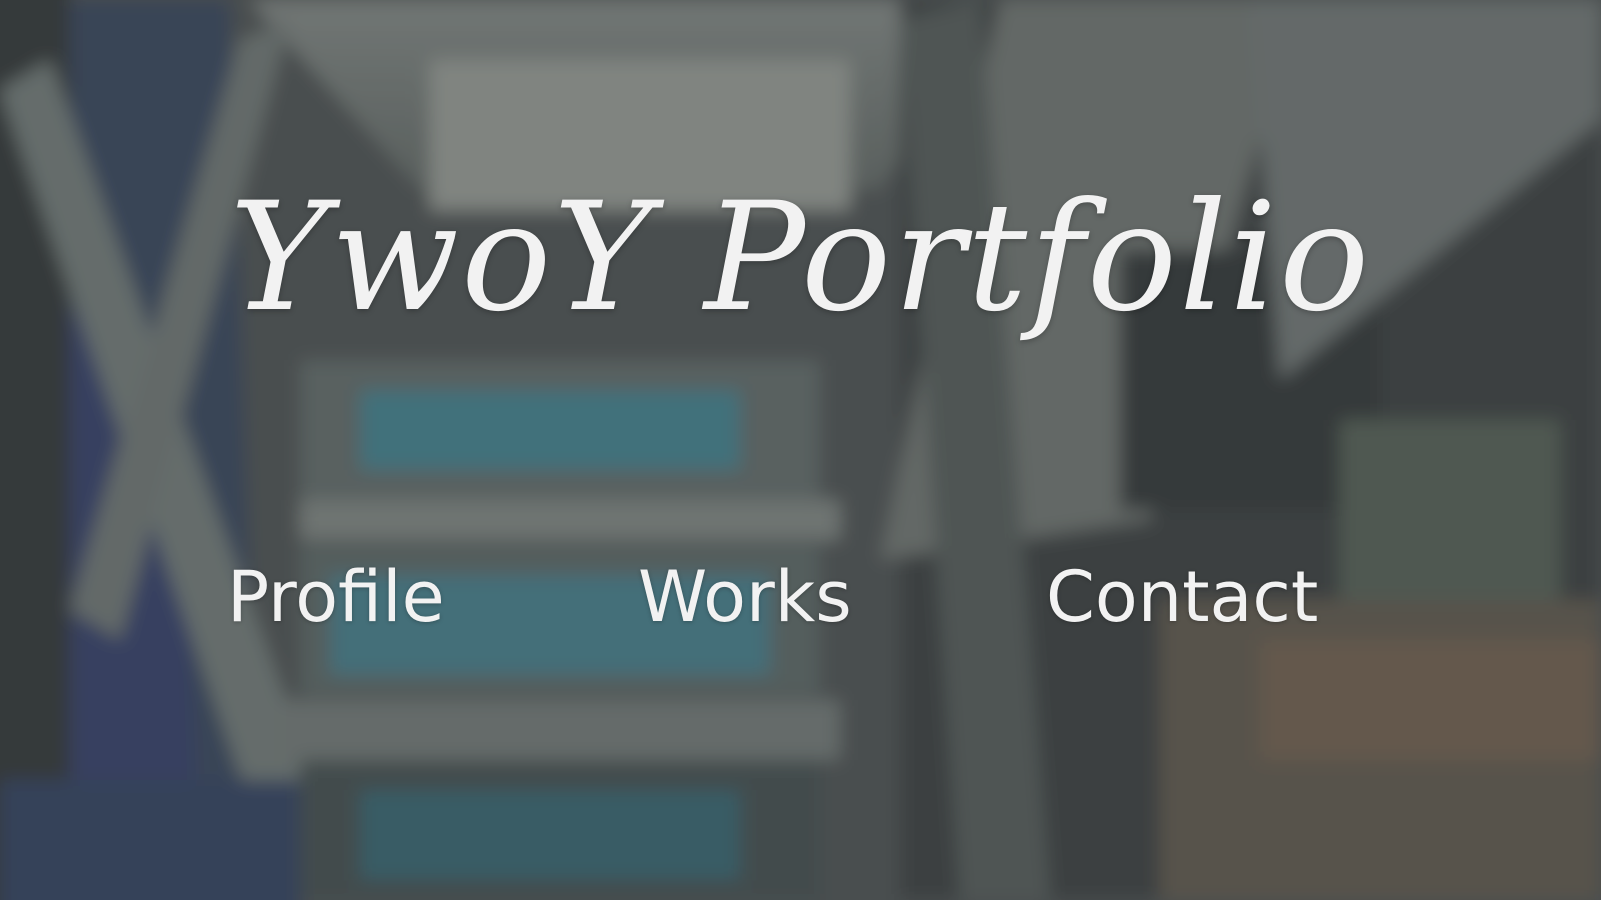 The height and width of the screenshot is (900, 1601). I want to click on site-title: YwoY Portfolio, so click(800, 258).